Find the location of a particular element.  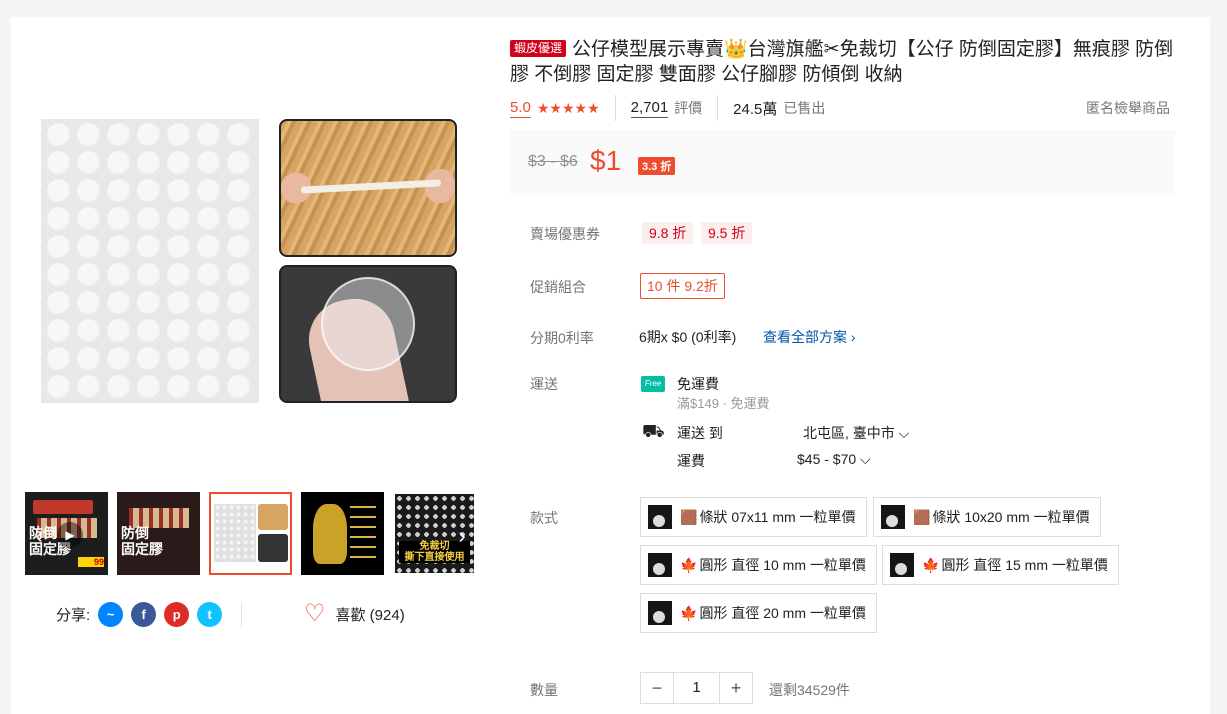

thumbnail-strip: 防倒 固定膠 99 ▶ ‹ 防倒 固定膠 免裁切 撕下直接使用 › is located at coordinates (251, 534).